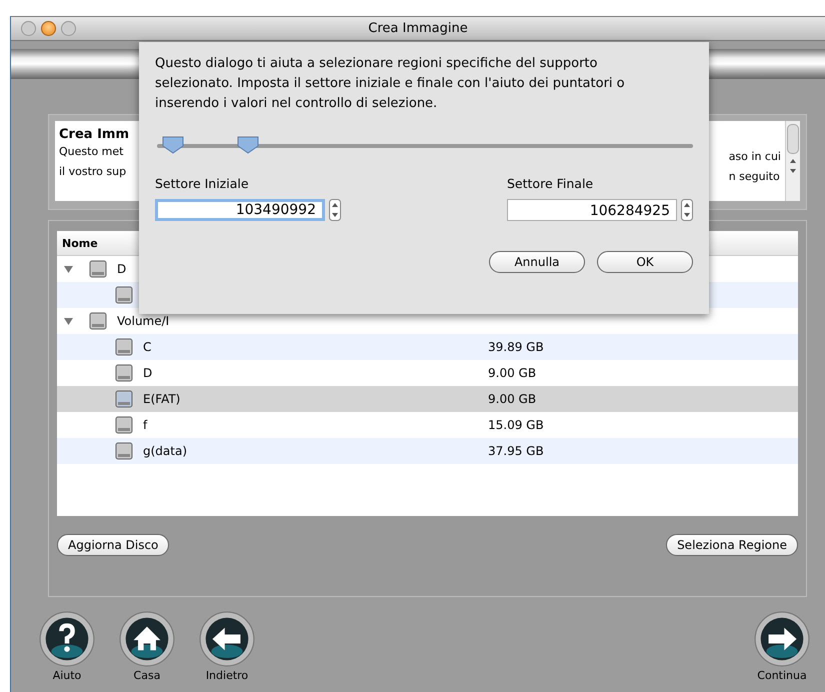 Image resolution: width=825 pixels, height=692 pixels. What do you see at coordinates (162, 399) in the screenshot?
I see `table-cell-text: E(FAT)` at bounding box center [162, 399].